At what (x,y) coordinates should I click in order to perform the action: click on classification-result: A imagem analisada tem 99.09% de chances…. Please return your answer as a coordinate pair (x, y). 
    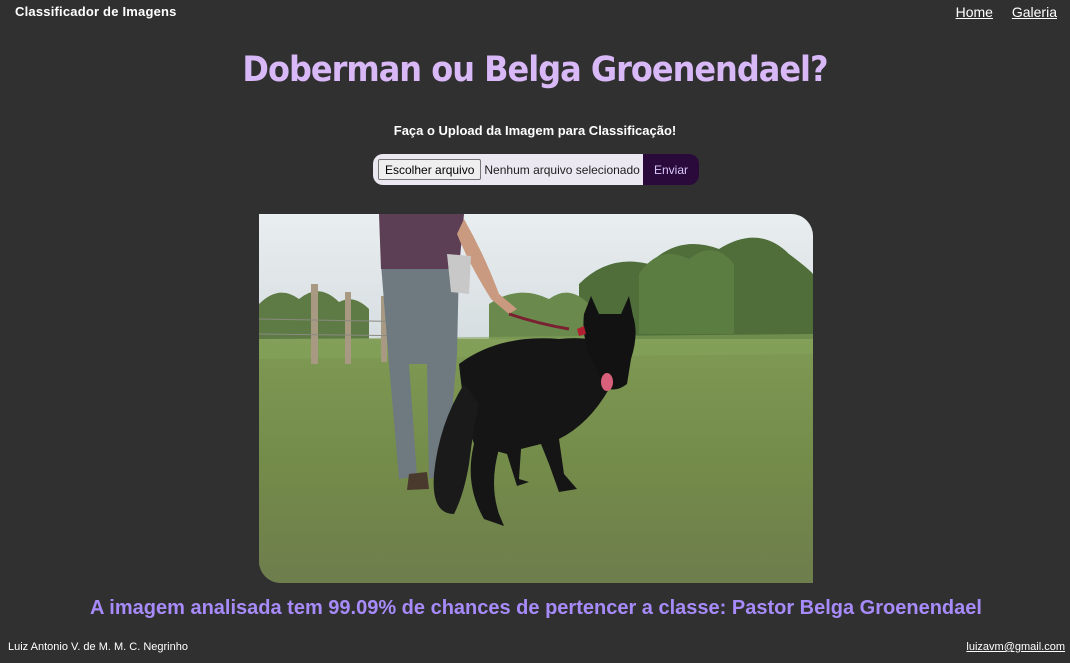
    Looking at the image, I should click on (536, 608).